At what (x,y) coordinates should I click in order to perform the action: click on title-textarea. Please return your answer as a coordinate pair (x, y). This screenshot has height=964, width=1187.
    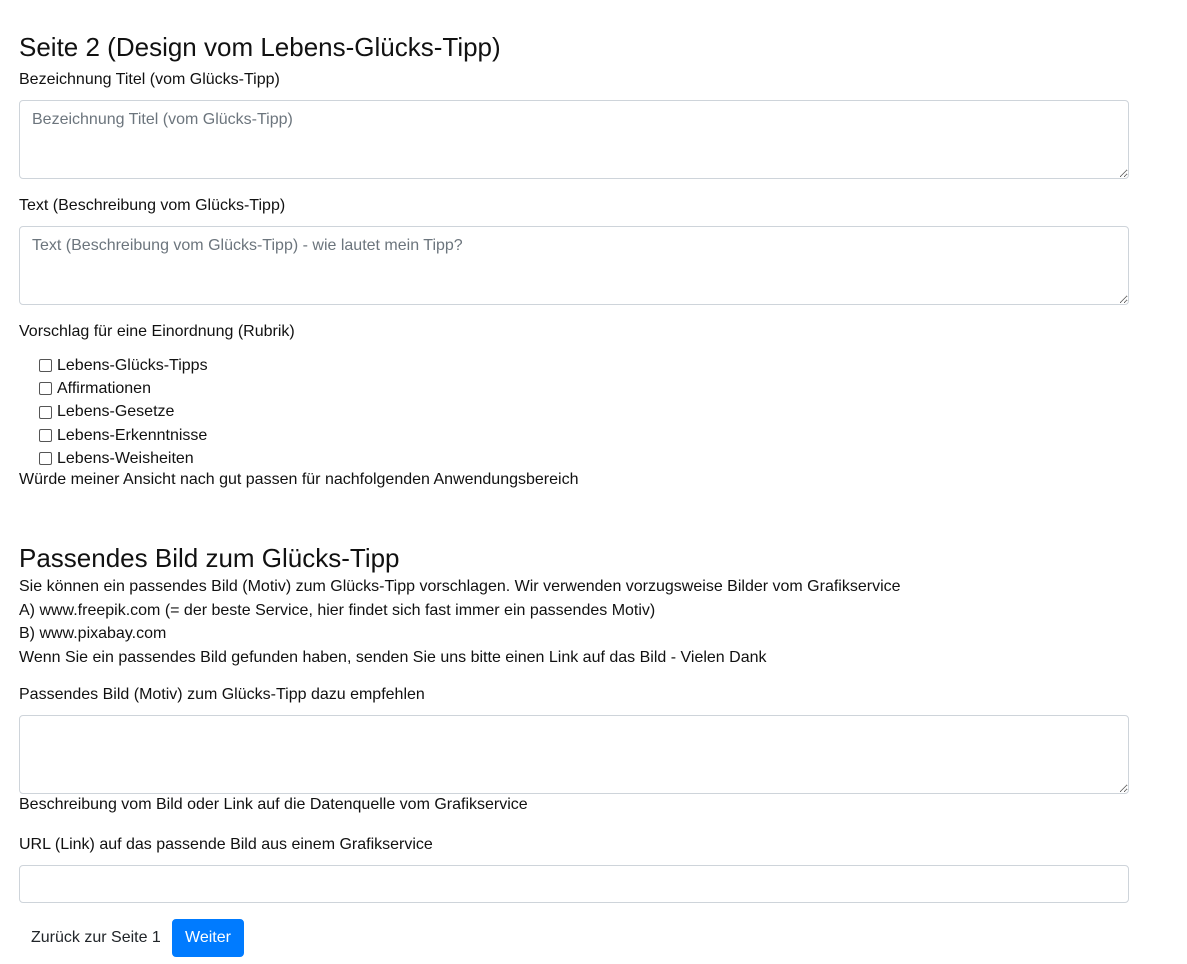
    Looking at the image, I should click on (574, 139).